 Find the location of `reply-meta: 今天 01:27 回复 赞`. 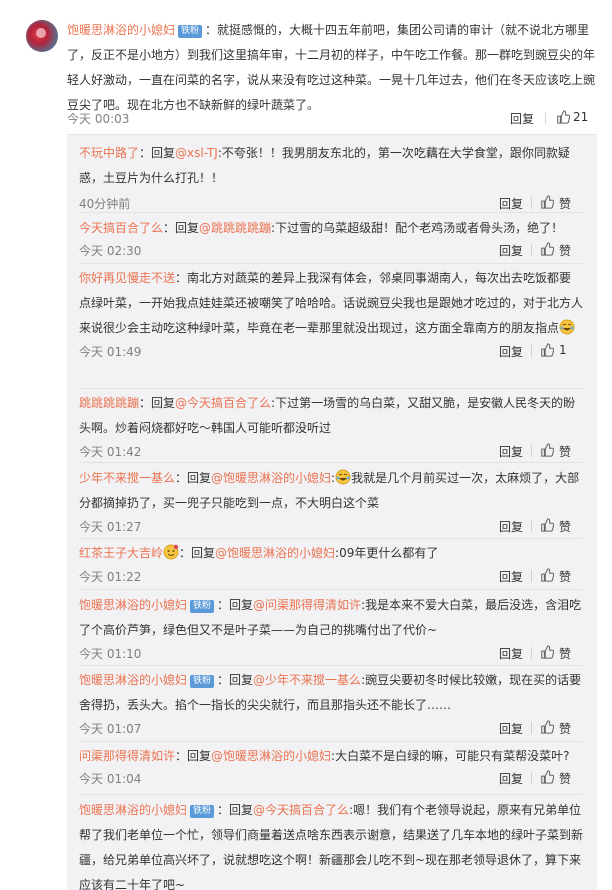

reply-meta: 今天 01:27 回复 赞 is located at coordinates (331, 527).